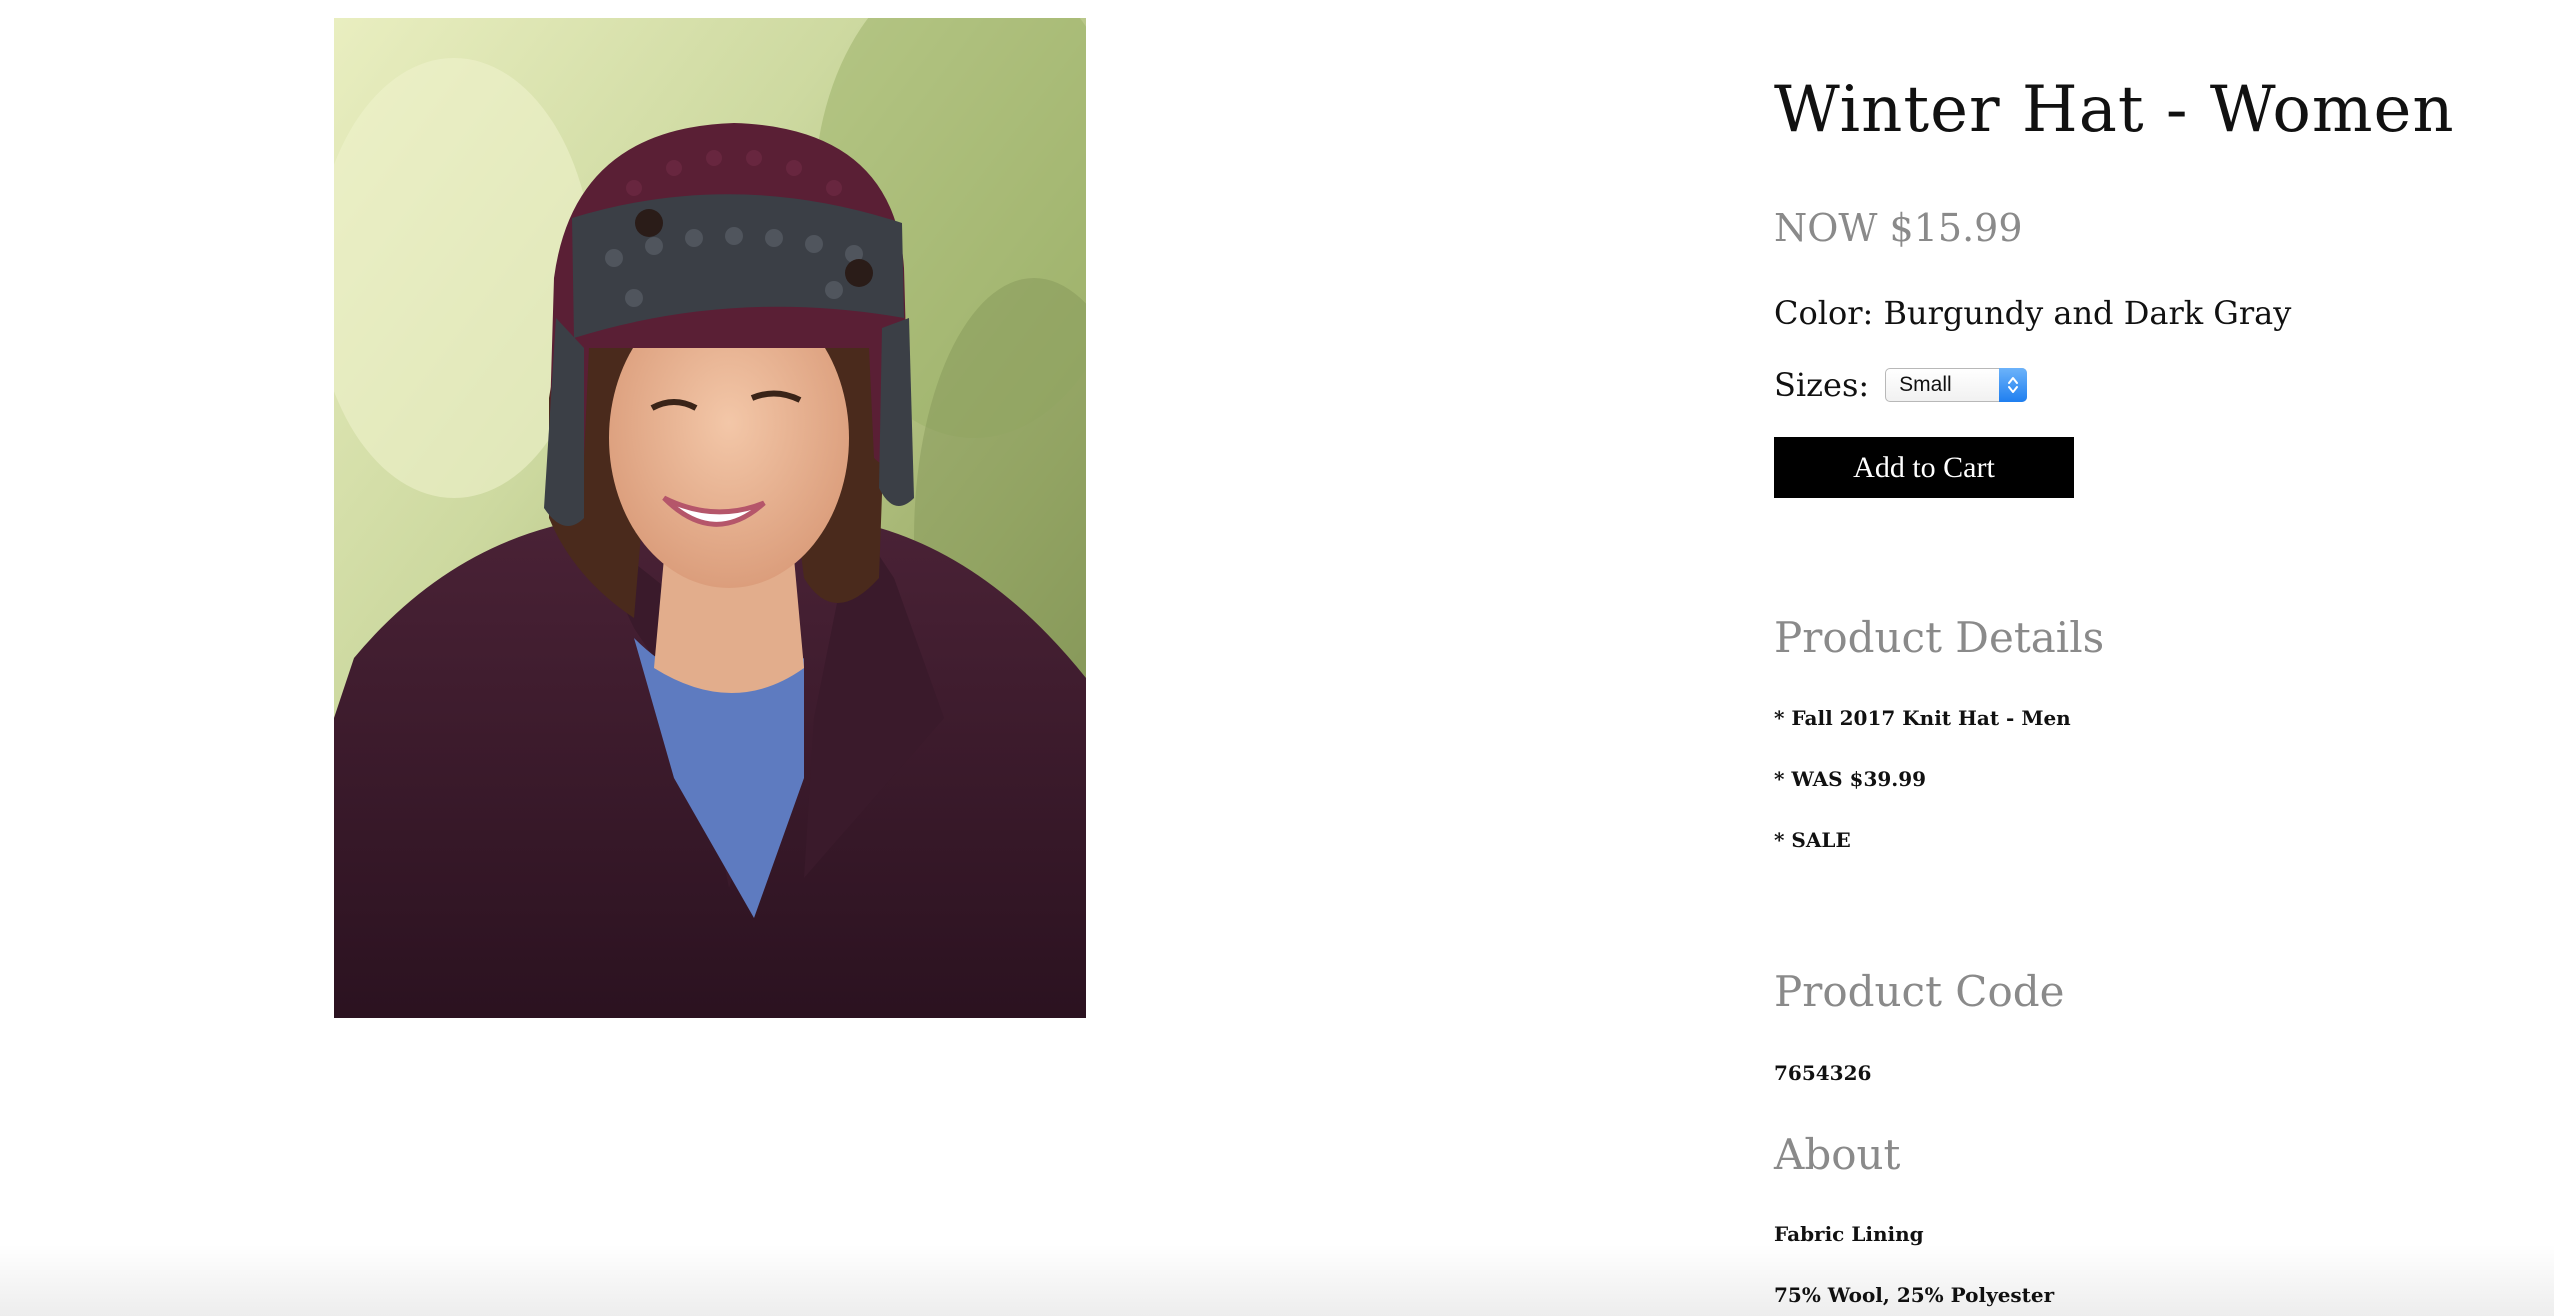 The height and width of the screenshot is (1316, 2554). What do you see at coordinates (1812, 840) in the screenshot?
I see `detail-item: * SALE` at bounding box center [1812, 840].